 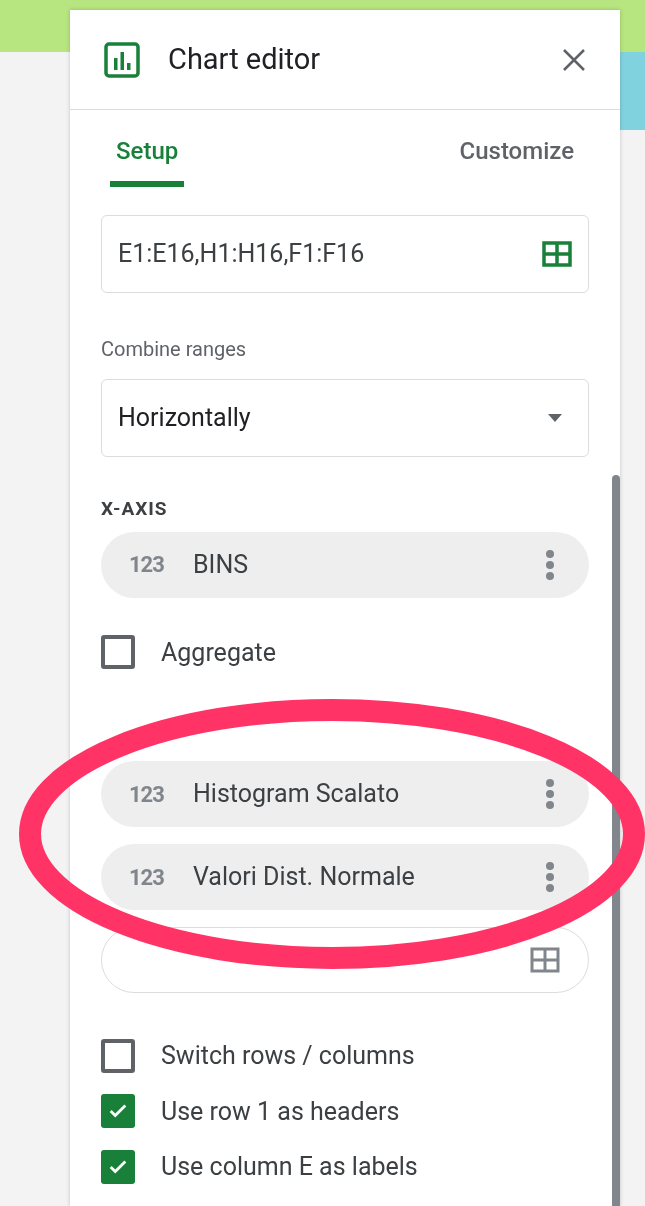 What do you see at coordinates (122, 59) in the screenshot?
I see `chart-icon` at bounding box center [122, 59].